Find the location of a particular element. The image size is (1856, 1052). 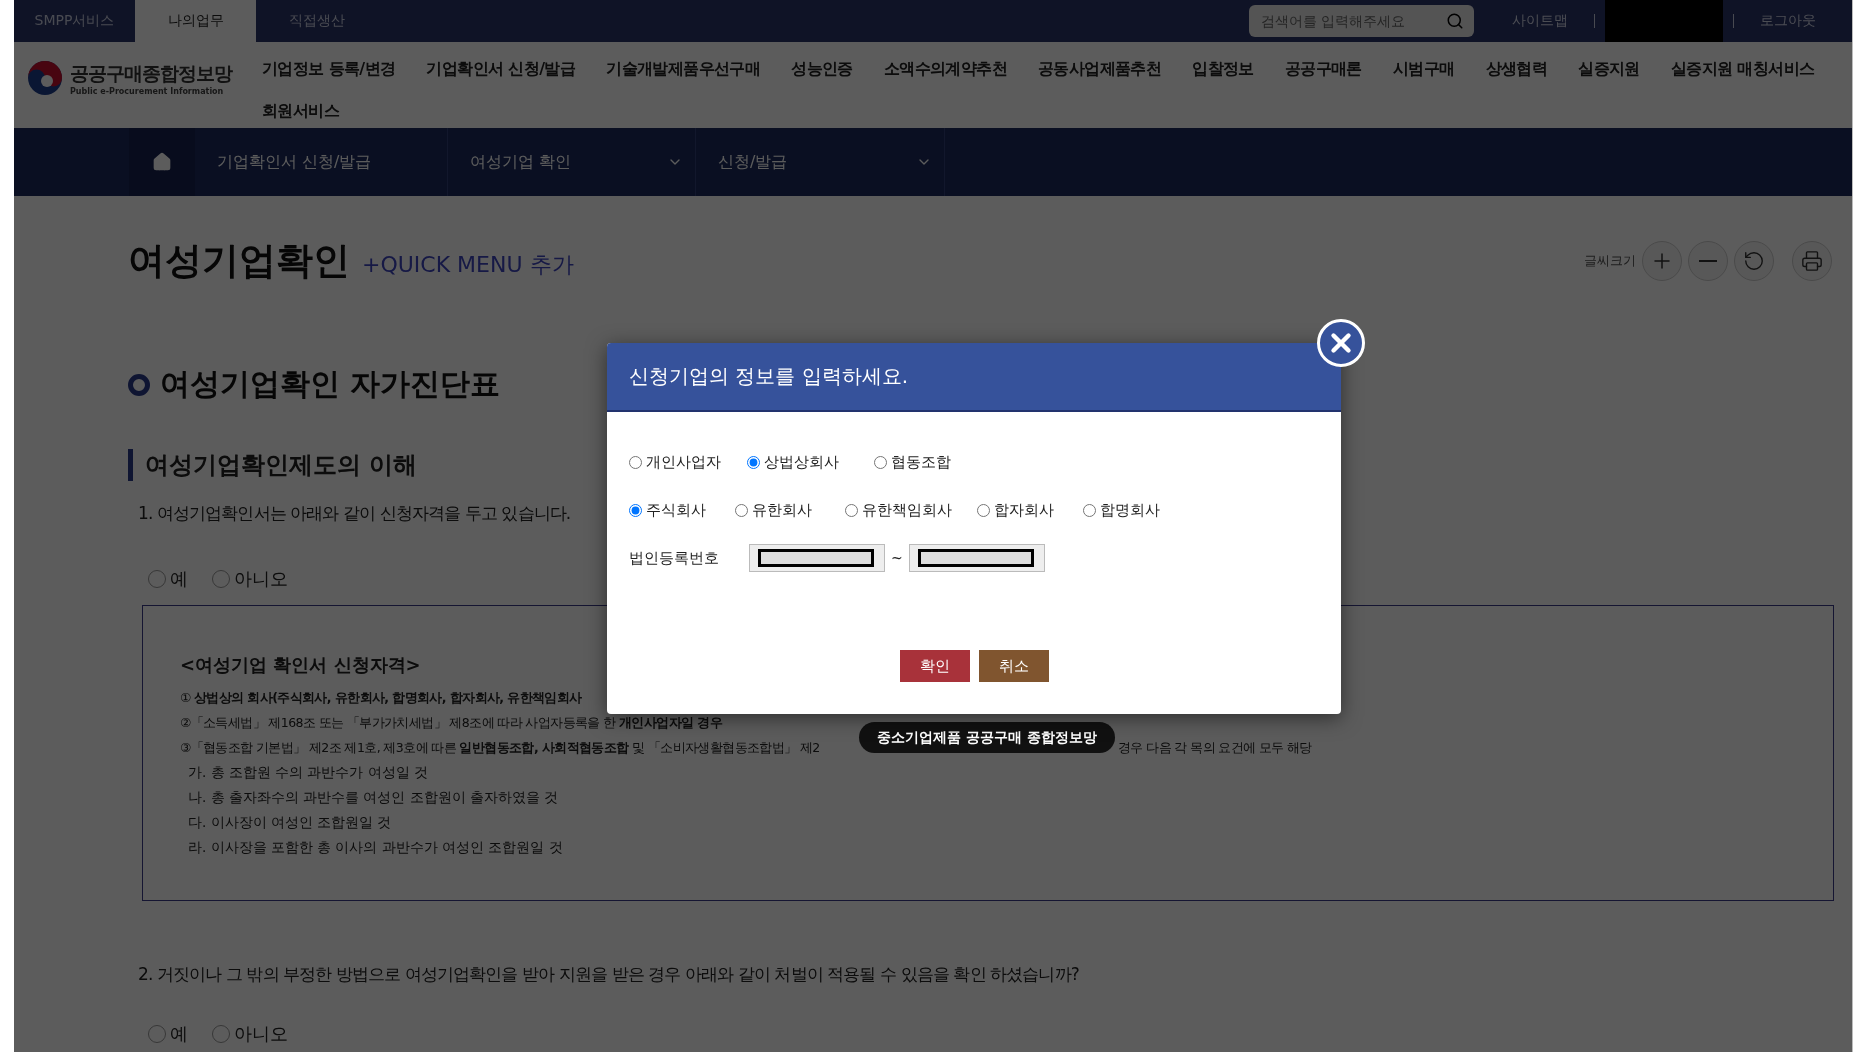

qualification-sub-item: 나. 총 출자좌수의 과반수를 여성인 조합원이 출자하였을 것 is located at coordinates (373, 797).